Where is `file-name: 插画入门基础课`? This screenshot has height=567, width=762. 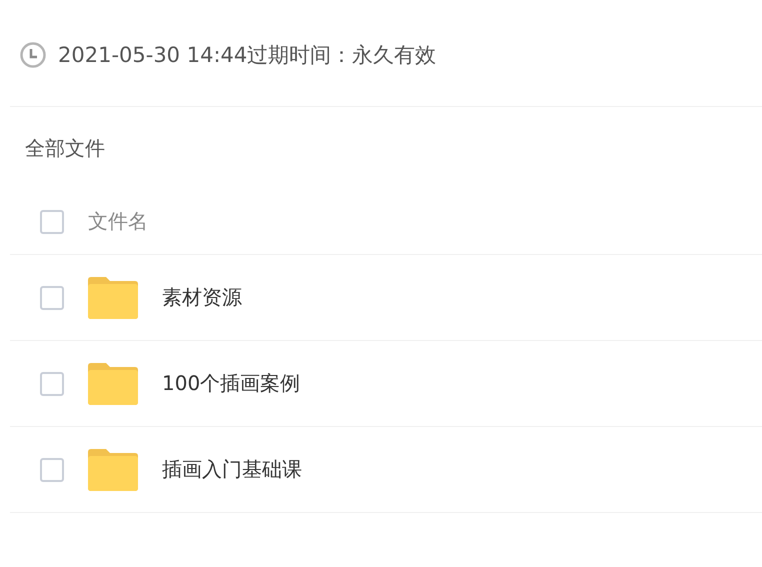 file-name: 插画入门基础课 is located at coordinates (232, 469).